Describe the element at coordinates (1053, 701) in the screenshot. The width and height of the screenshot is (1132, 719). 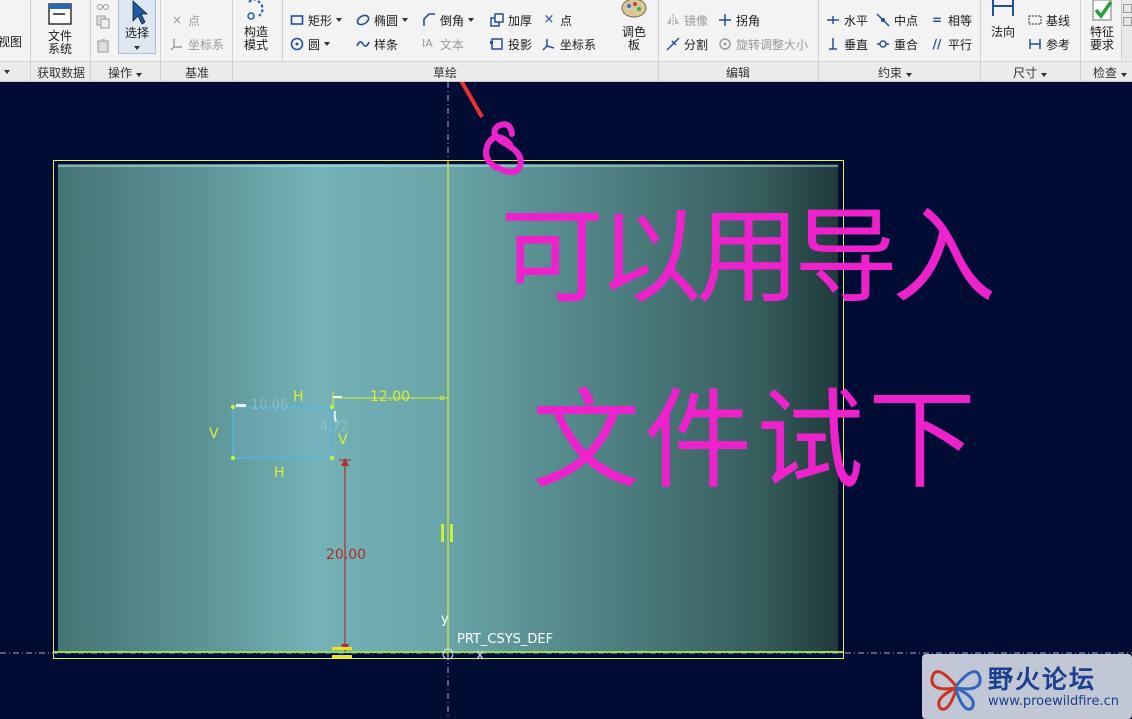
I see `watermark-url: www.proewildfire.cn` at that location.